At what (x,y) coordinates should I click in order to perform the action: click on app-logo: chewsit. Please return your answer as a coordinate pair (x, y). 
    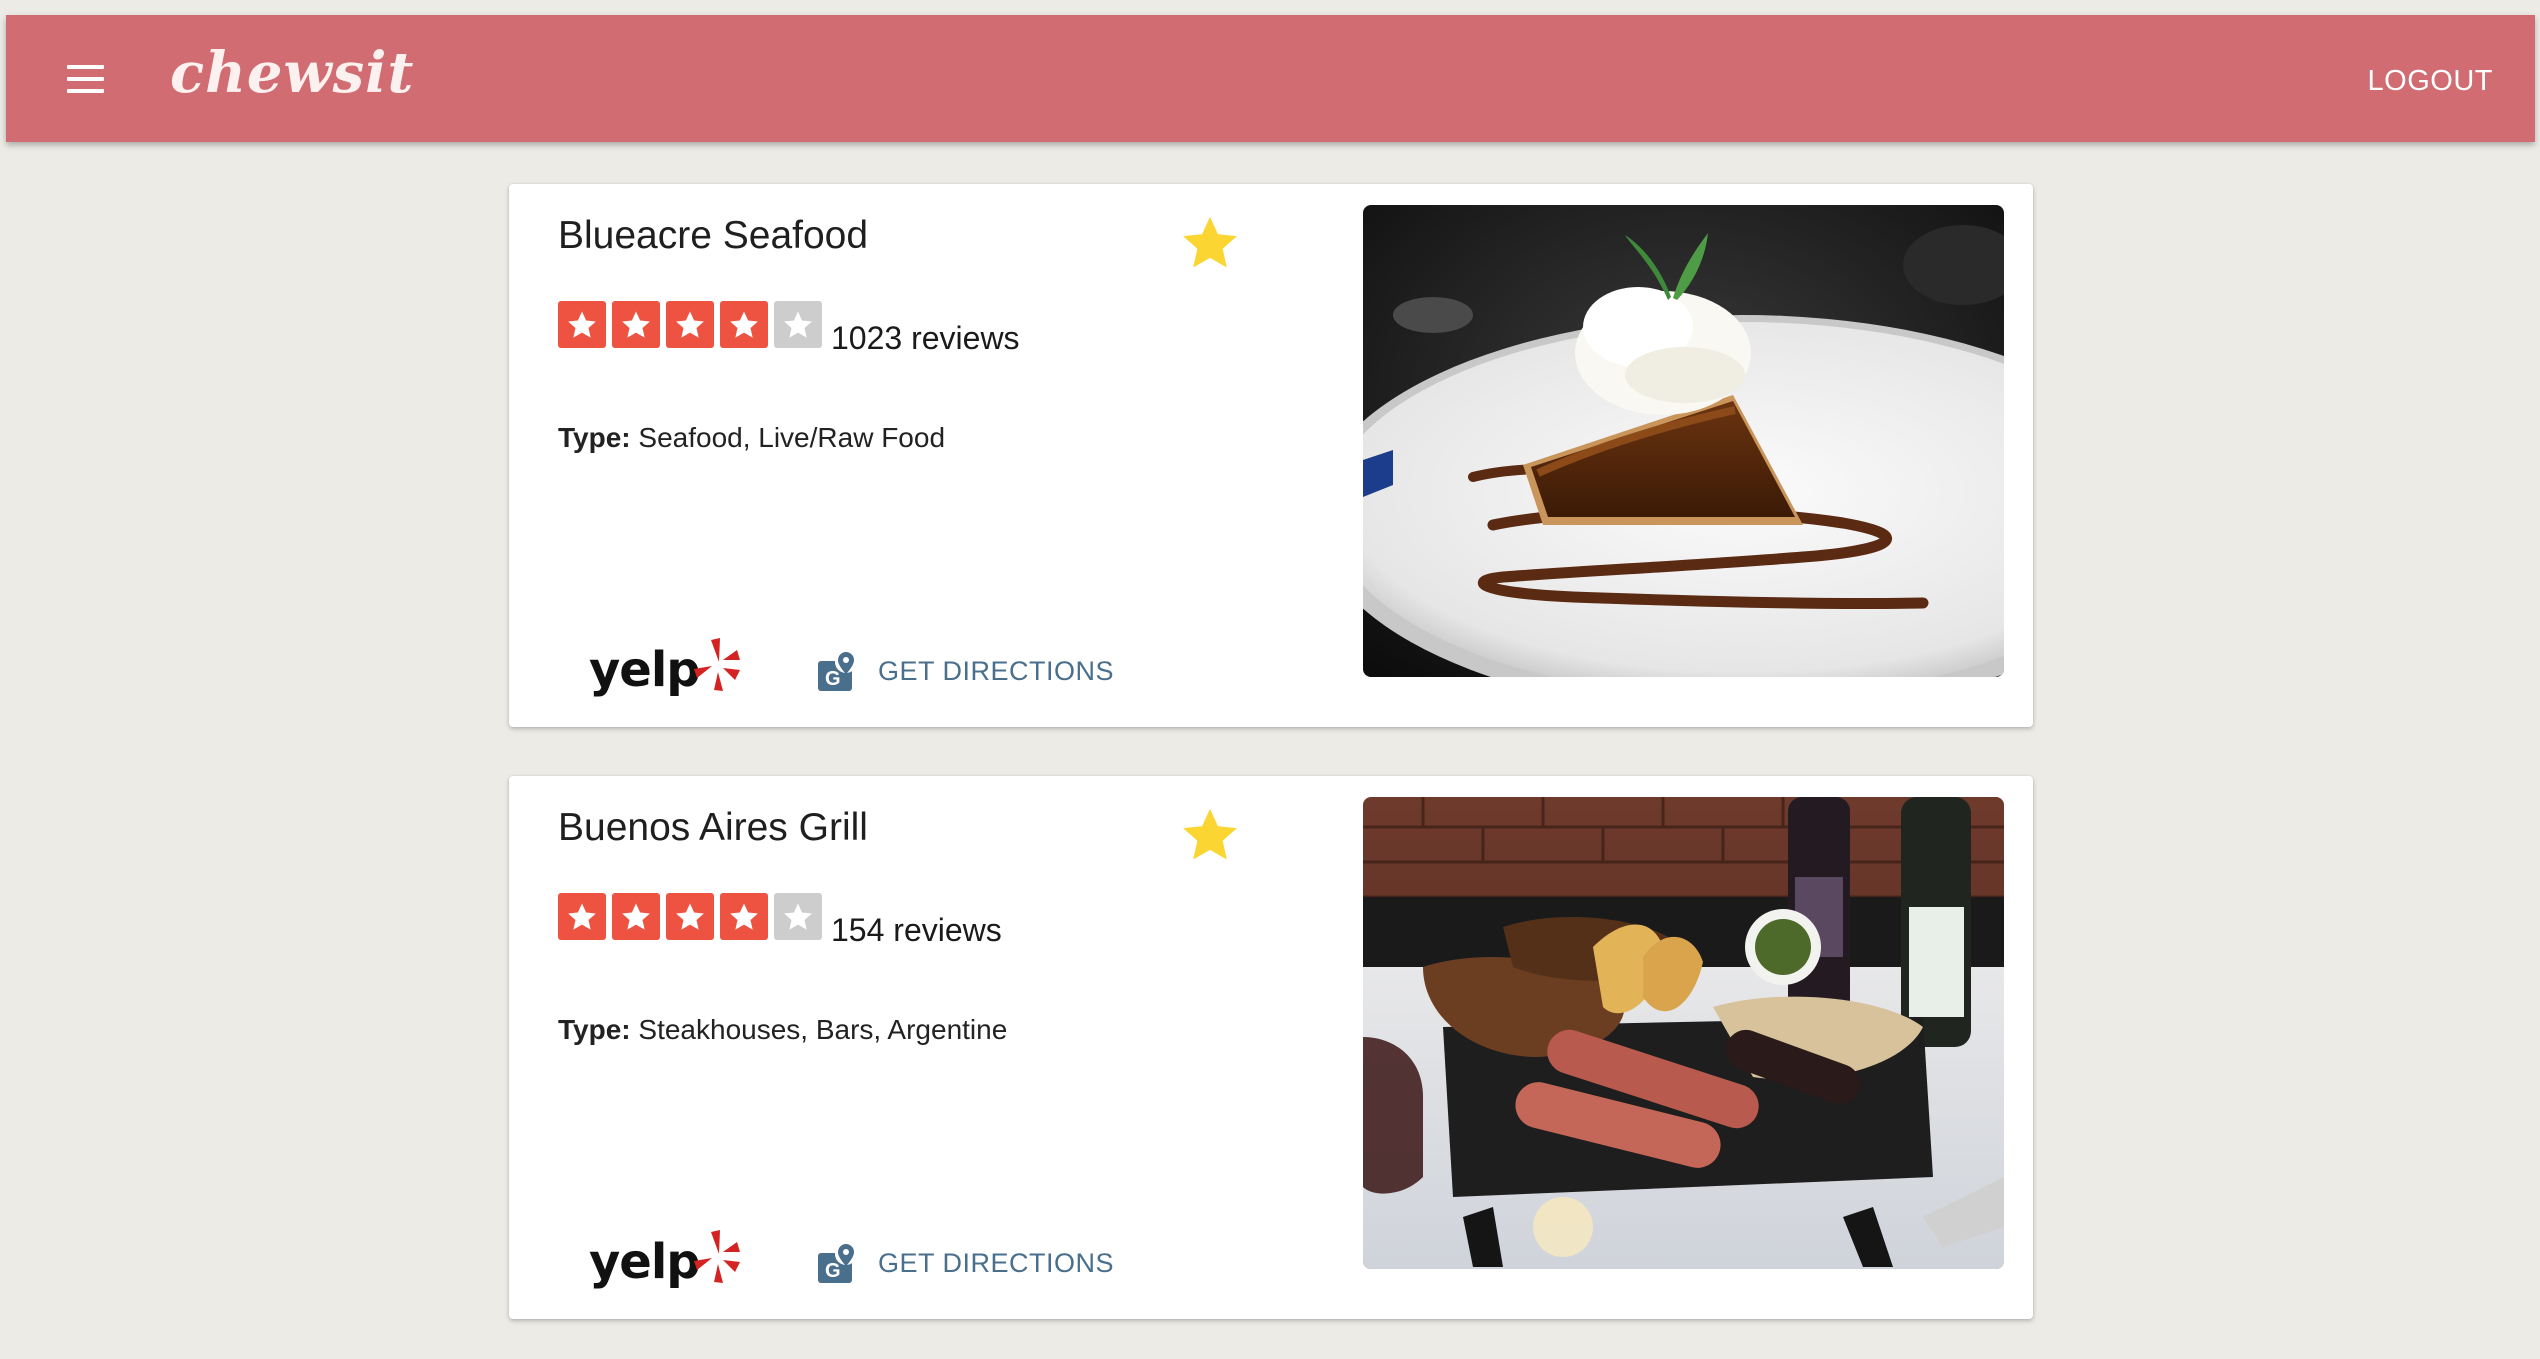
    Looking at the image, I should click on (292, 73).